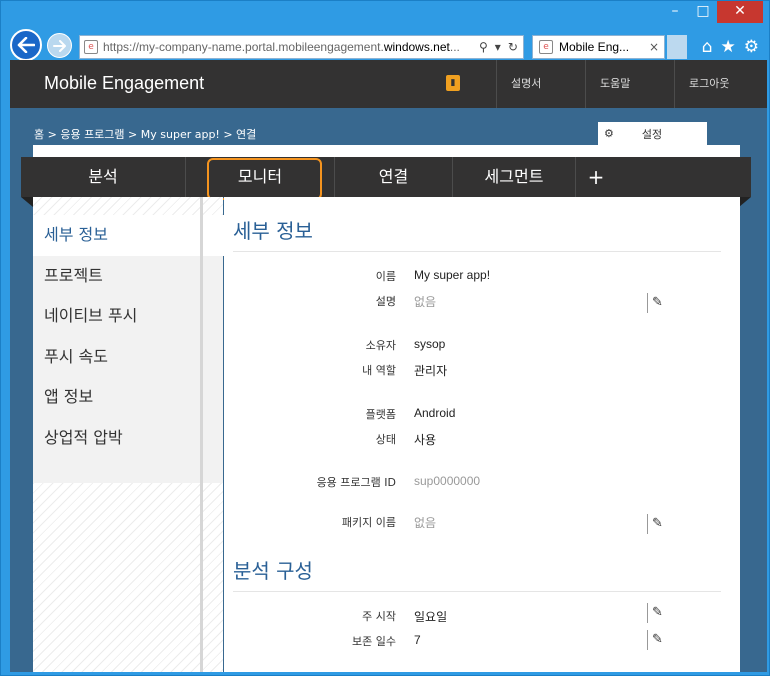 This screenshot has width=770, height=676. Describe the element at coordinates (385, 276) in the screenshot. I see `field-label: 이름` at that location.